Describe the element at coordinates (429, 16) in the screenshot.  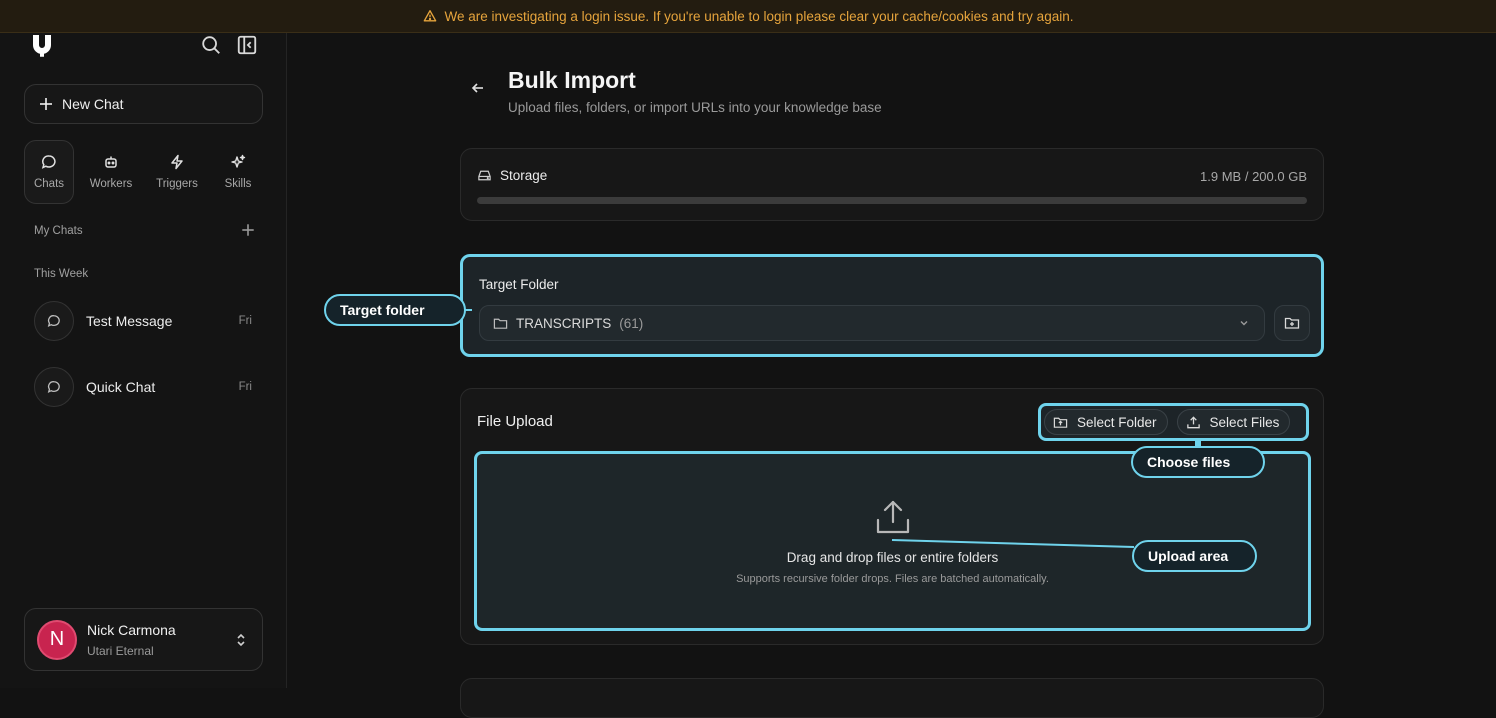
I see `warning-icon` at that location.